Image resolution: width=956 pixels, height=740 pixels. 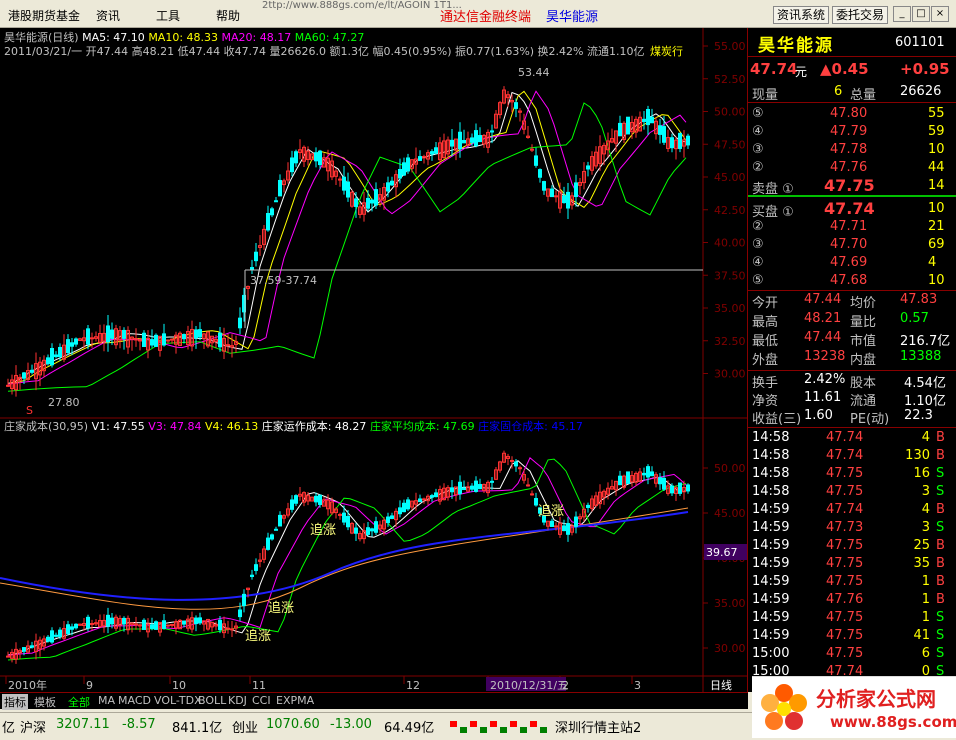 What do you see at coordinates (774, 69) in the screenshot?
I see `last-price: 47.74` at bounding box center [774, 69].